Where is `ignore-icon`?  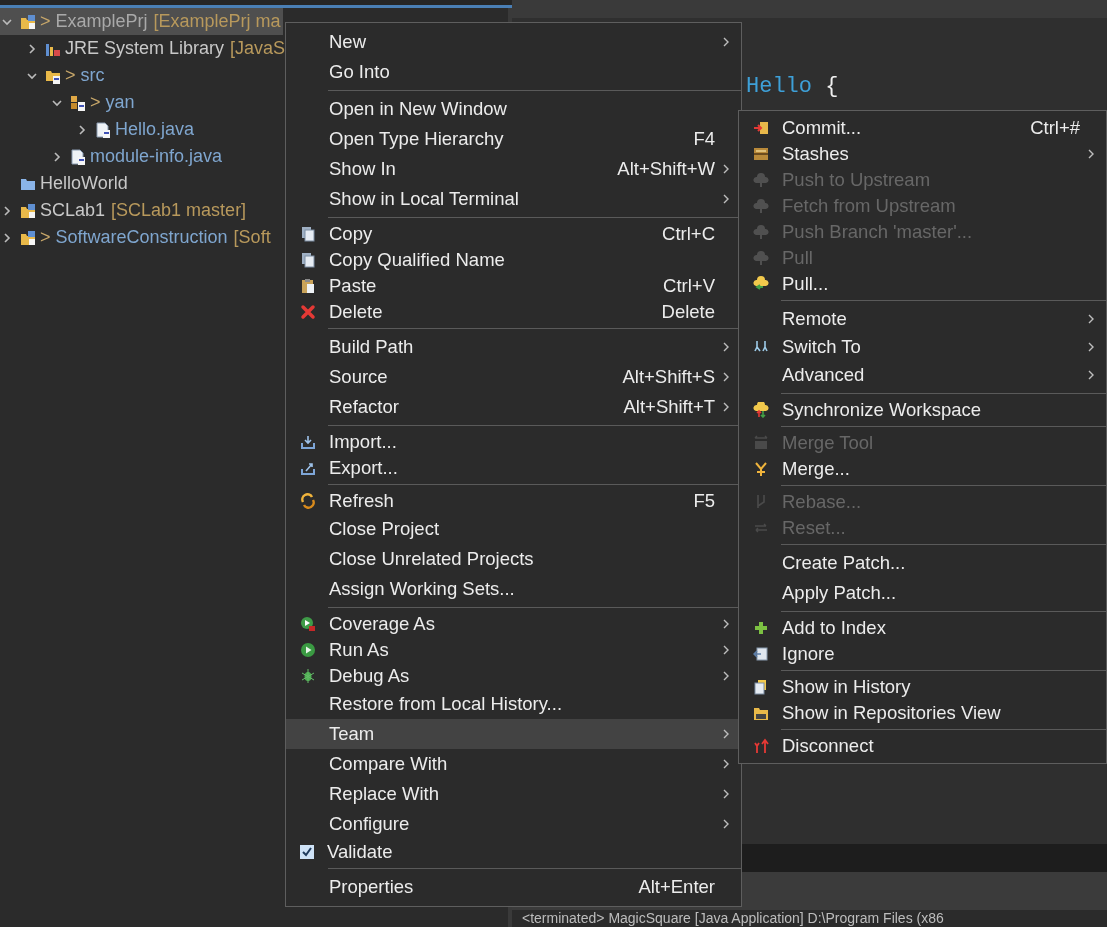
ignore-icon is located at coordinates (761, 654).